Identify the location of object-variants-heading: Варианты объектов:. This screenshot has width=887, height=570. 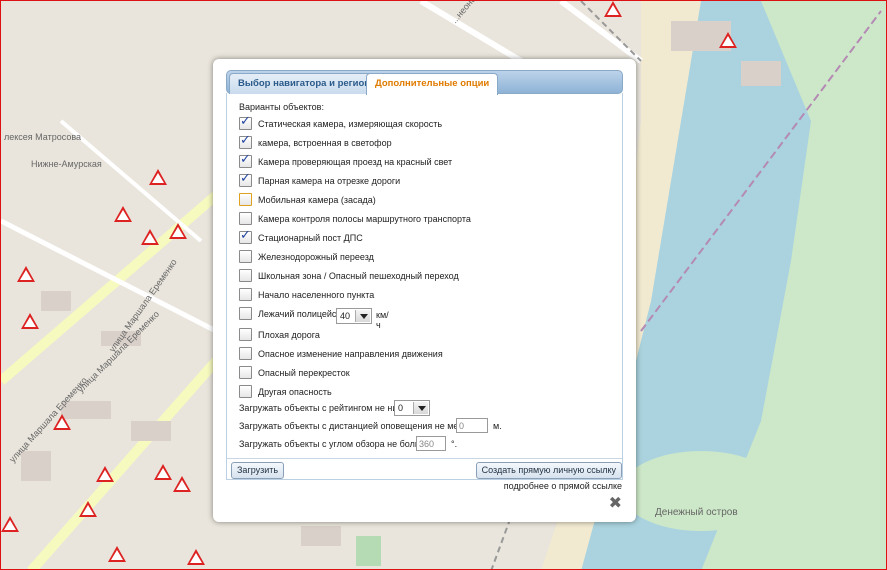
(281, 107).